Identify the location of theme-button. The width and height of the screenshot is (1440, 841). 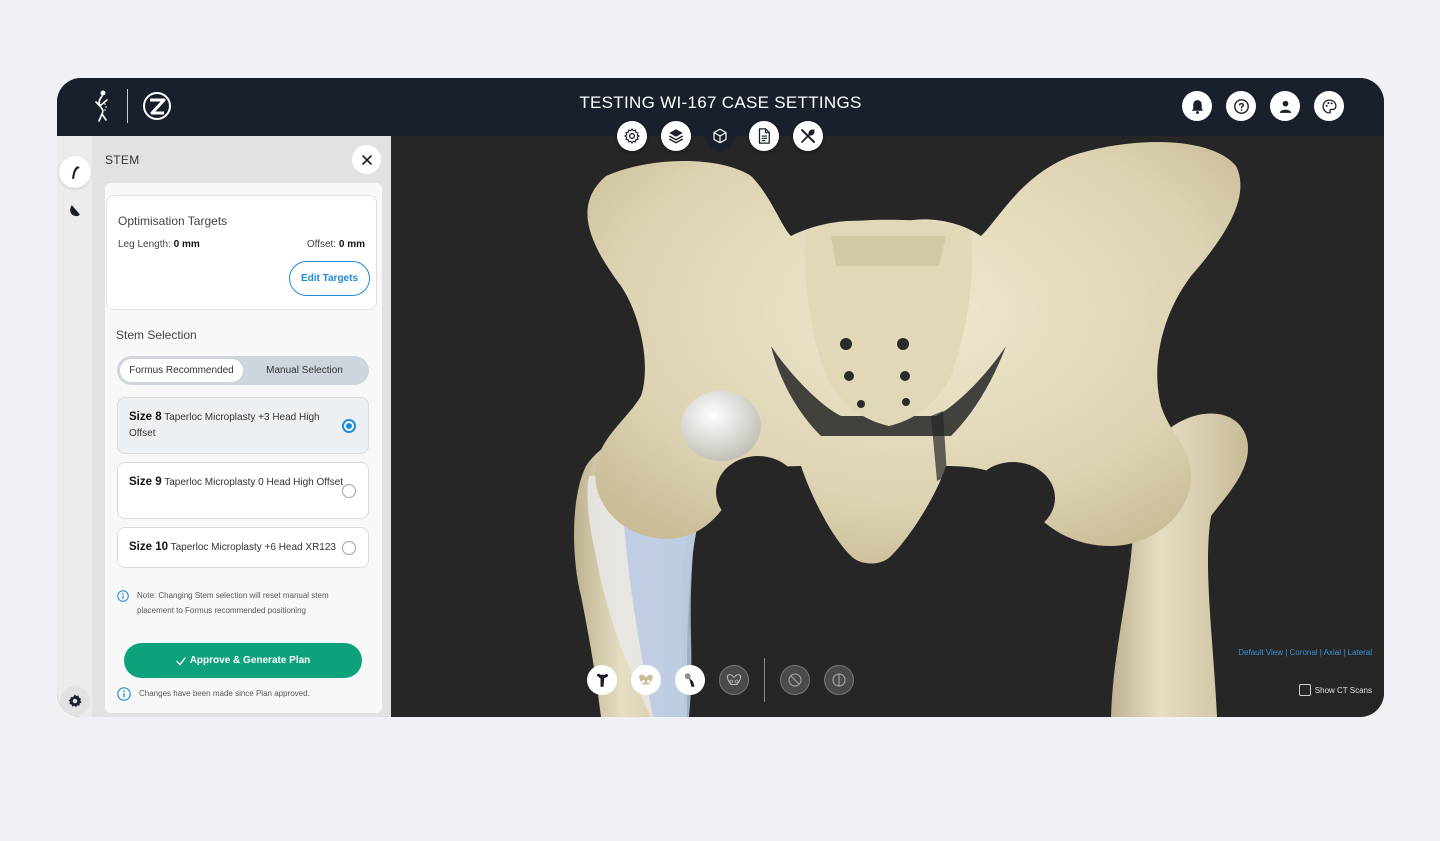
(1329, 106).